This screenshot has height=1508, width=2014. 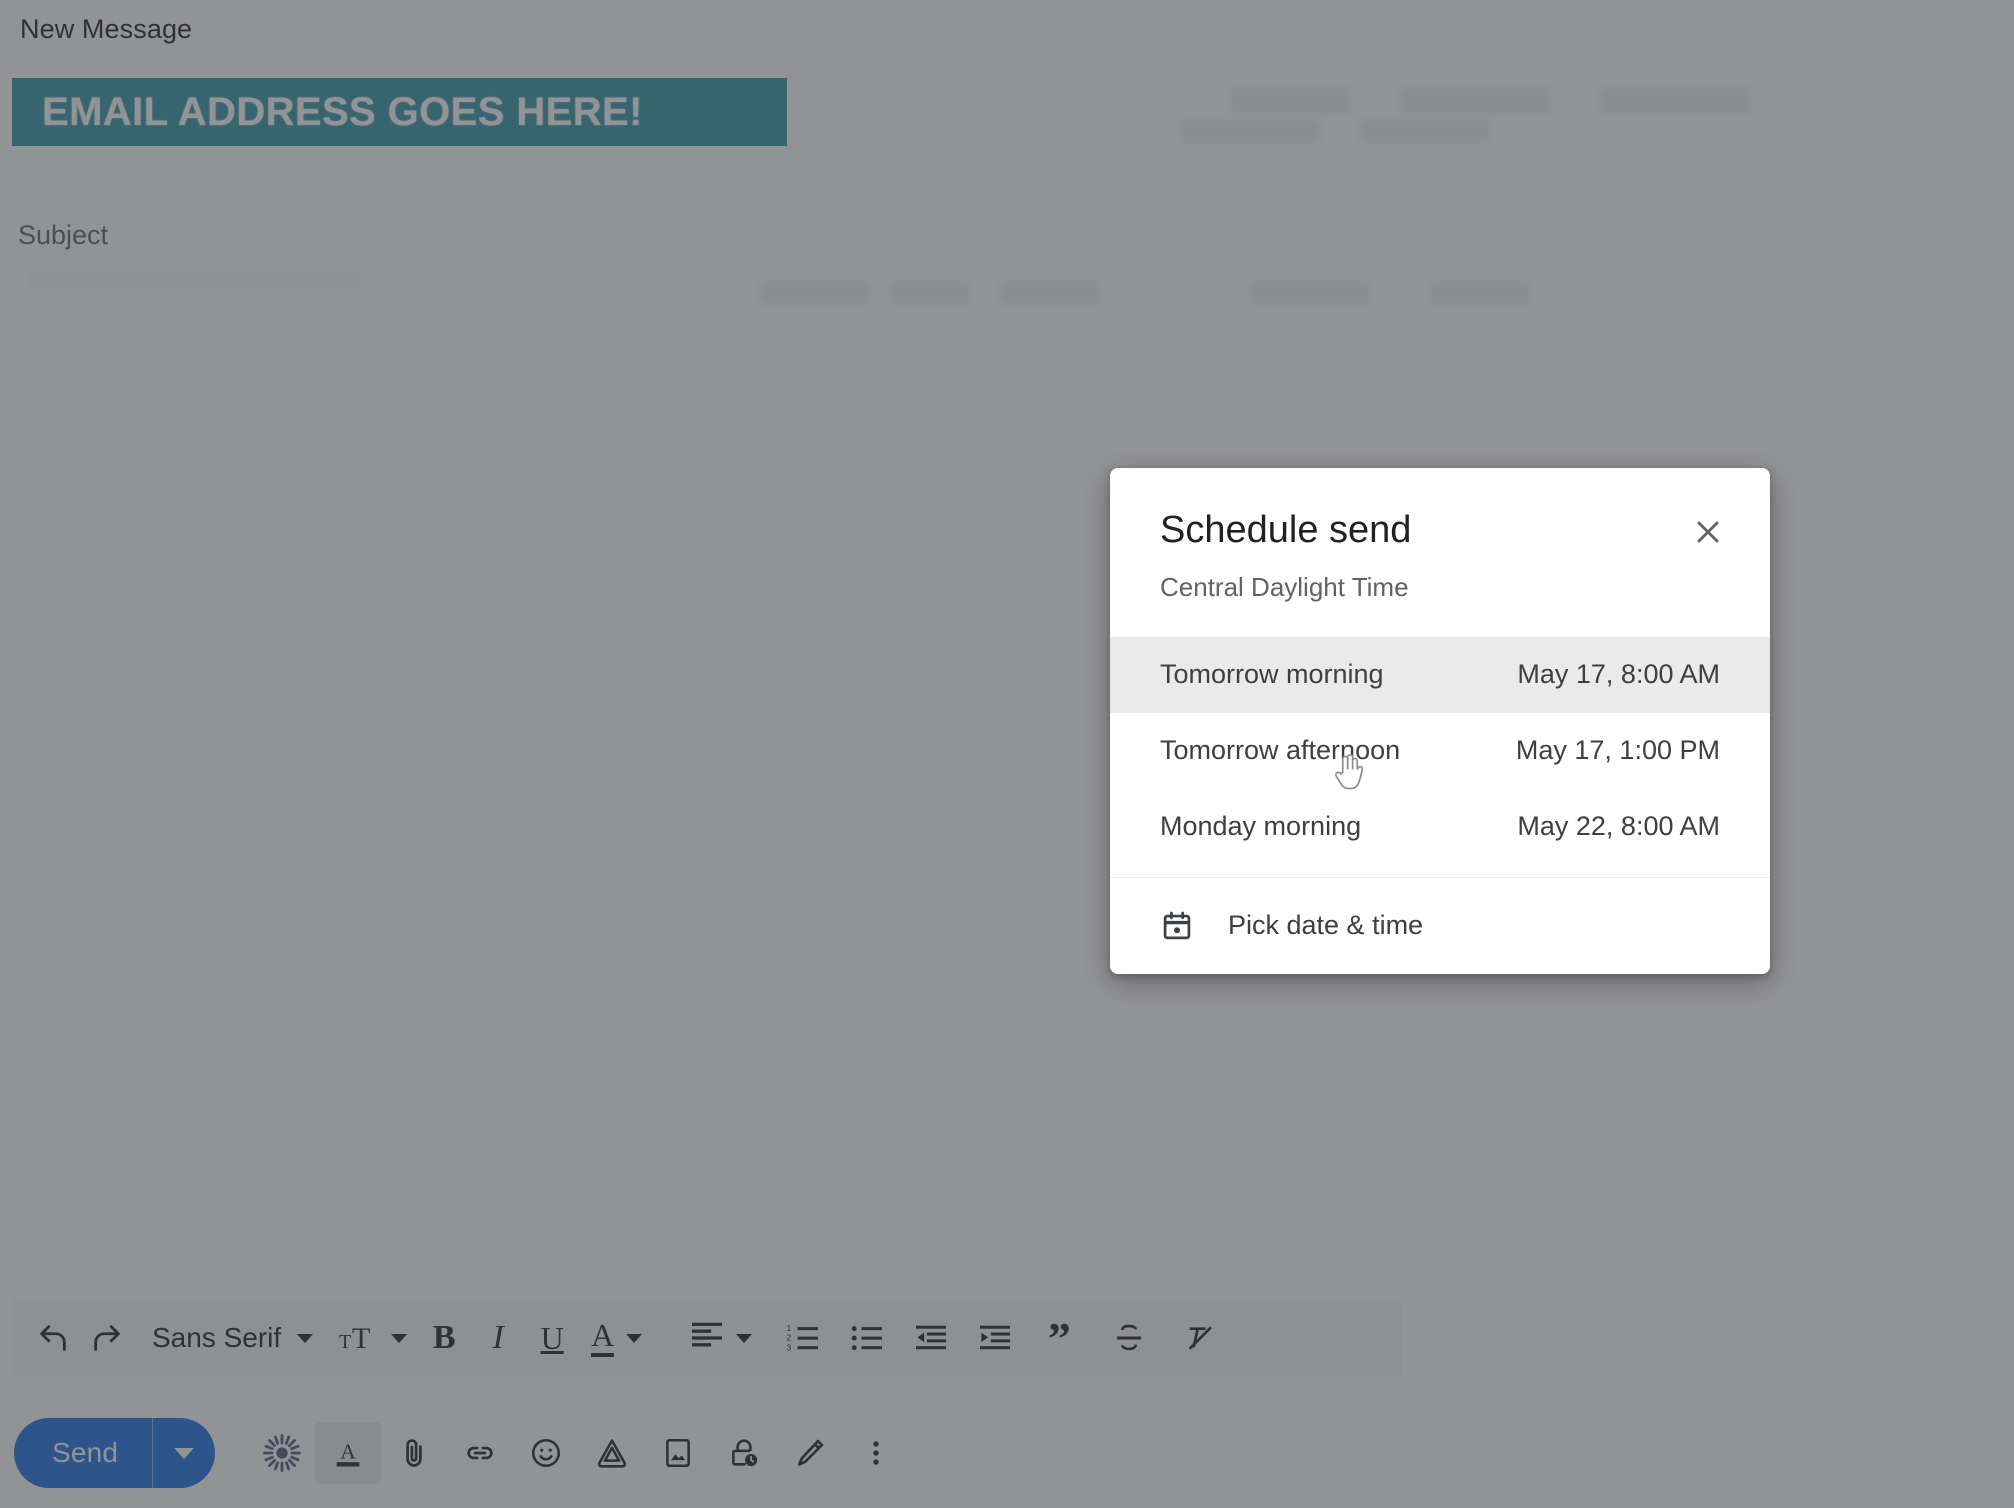 I want to click on underline-button: U, so click(x=552, y=1338).